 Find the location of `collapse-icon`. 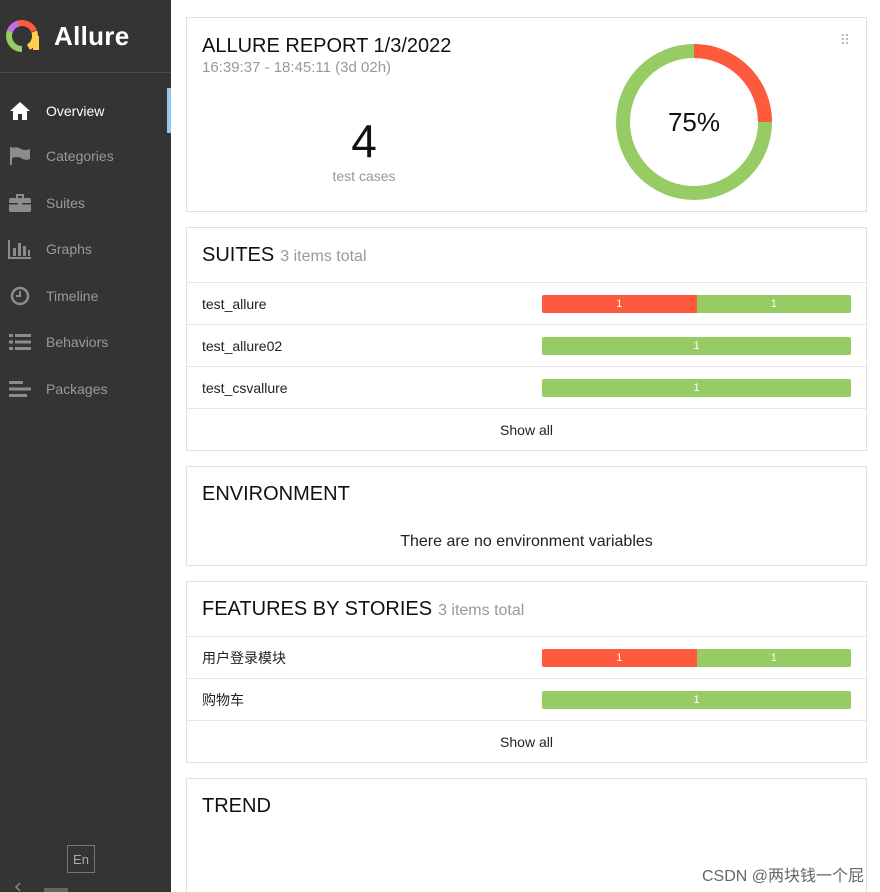

collapse-icon is located at coordinates (44, 887).